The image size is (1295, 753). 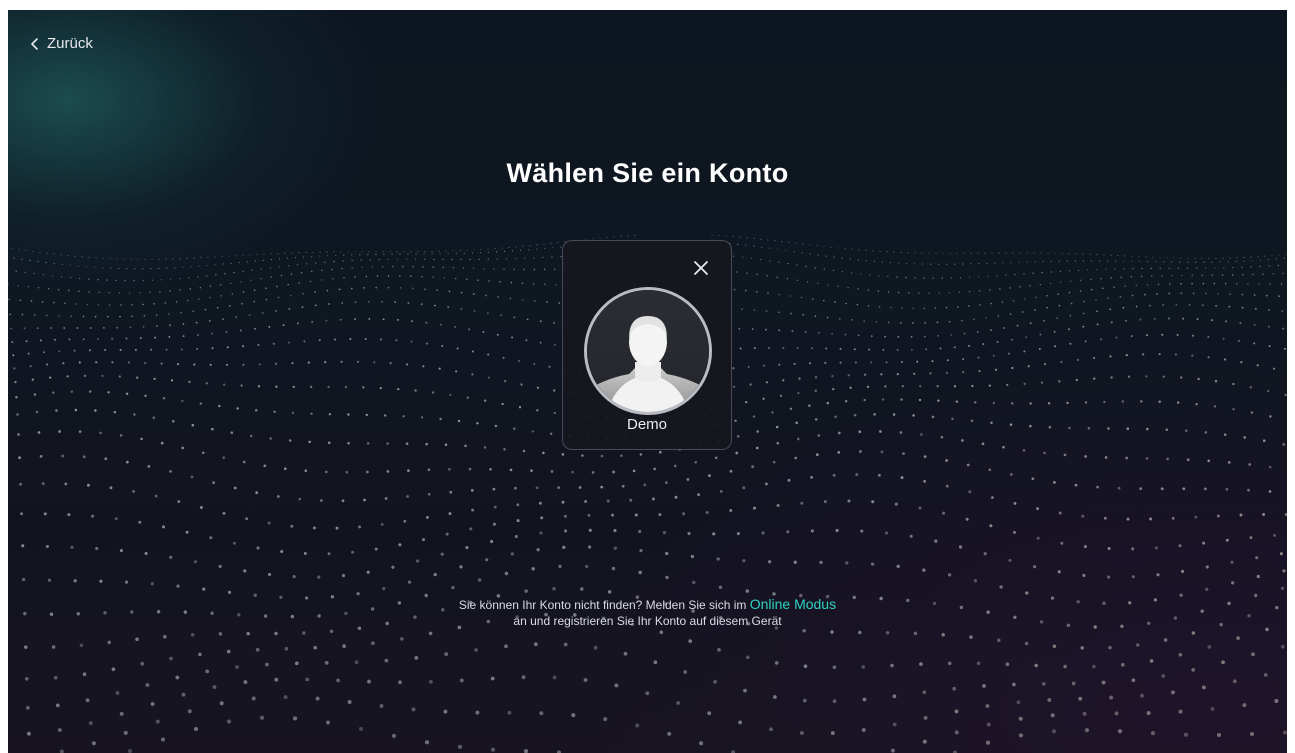 What do you see at coordinates (701, 268) in the screenshot?
I see `close-icon` at bounding box center [701, 268].